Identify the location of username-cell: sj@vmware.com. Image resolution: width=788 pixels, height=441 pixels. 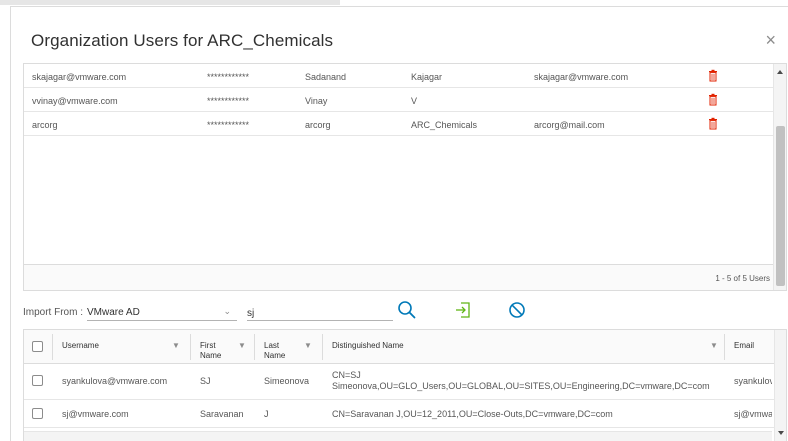
(95, 414).